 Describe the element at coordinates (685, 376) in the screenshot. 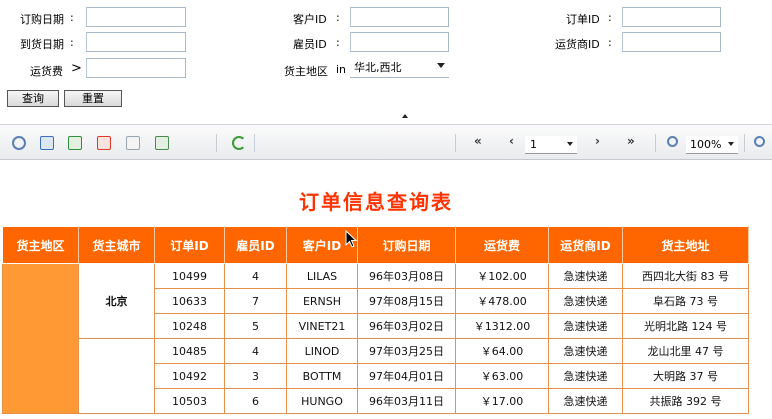

I see `table-cell: 大明路 37 号` at that location.